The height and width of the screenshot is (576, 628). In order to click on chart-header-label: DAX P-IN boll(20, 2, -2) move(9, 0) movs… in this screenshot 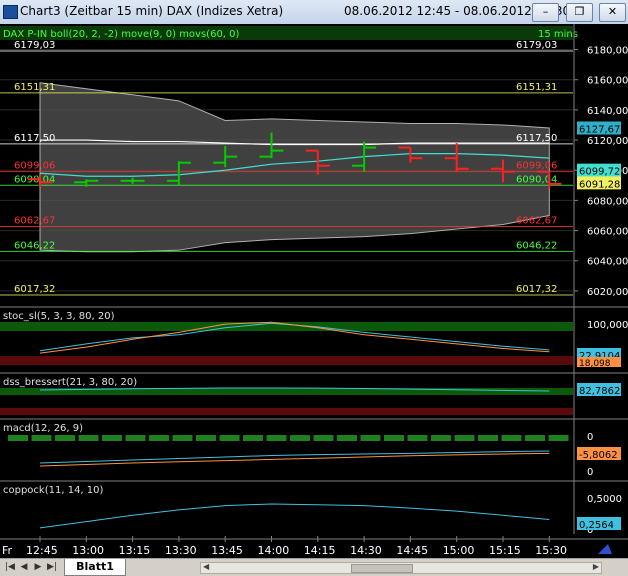, I will do `click(121, 34)`.